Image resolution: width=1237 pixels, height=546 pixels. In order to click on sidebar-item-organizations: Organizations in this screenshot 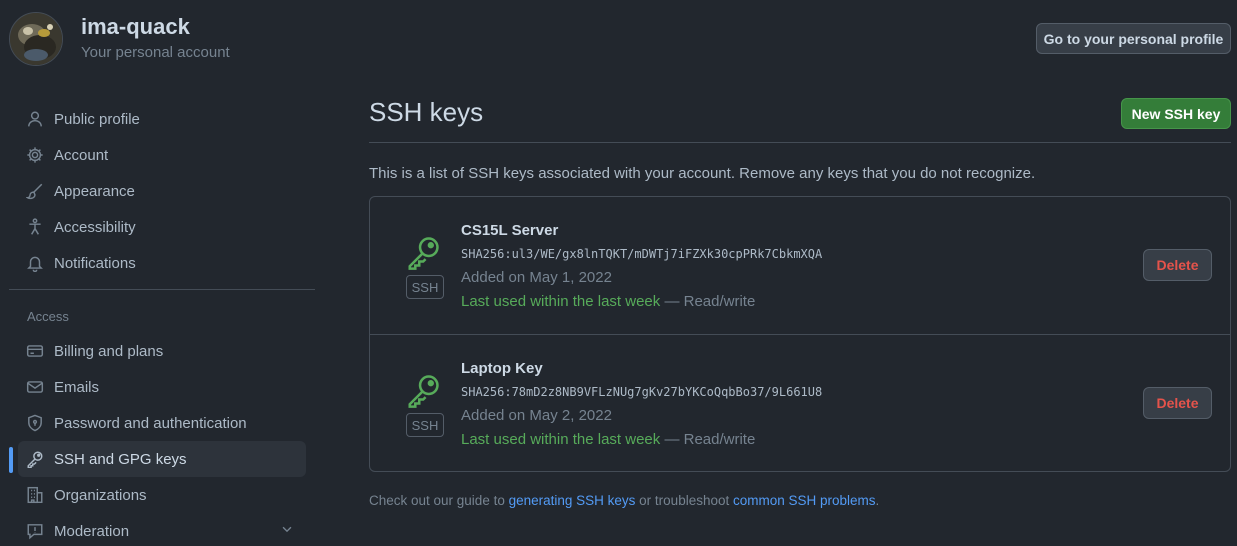, I will do `click(162, 495)`.